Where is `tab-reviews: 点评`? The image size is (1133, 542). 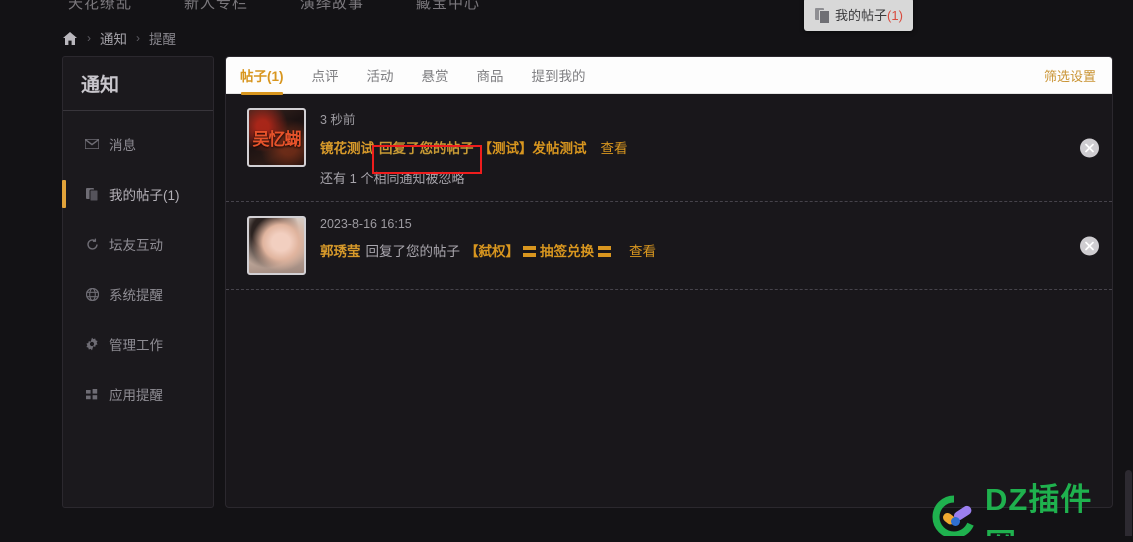
tab-reviews: 点评 is located at coordinates (325, 75).